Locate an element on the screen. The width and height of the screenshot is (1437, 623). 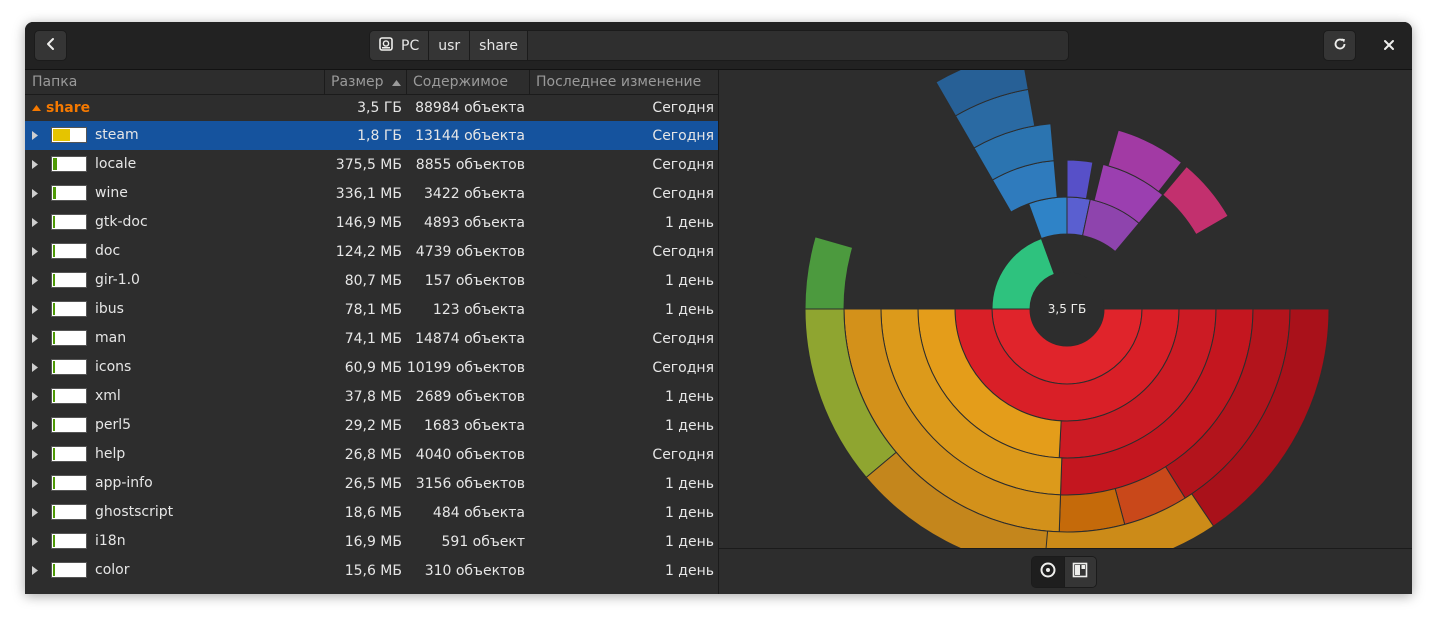
view-refresh-icon is located at coordinates (1340, 45).